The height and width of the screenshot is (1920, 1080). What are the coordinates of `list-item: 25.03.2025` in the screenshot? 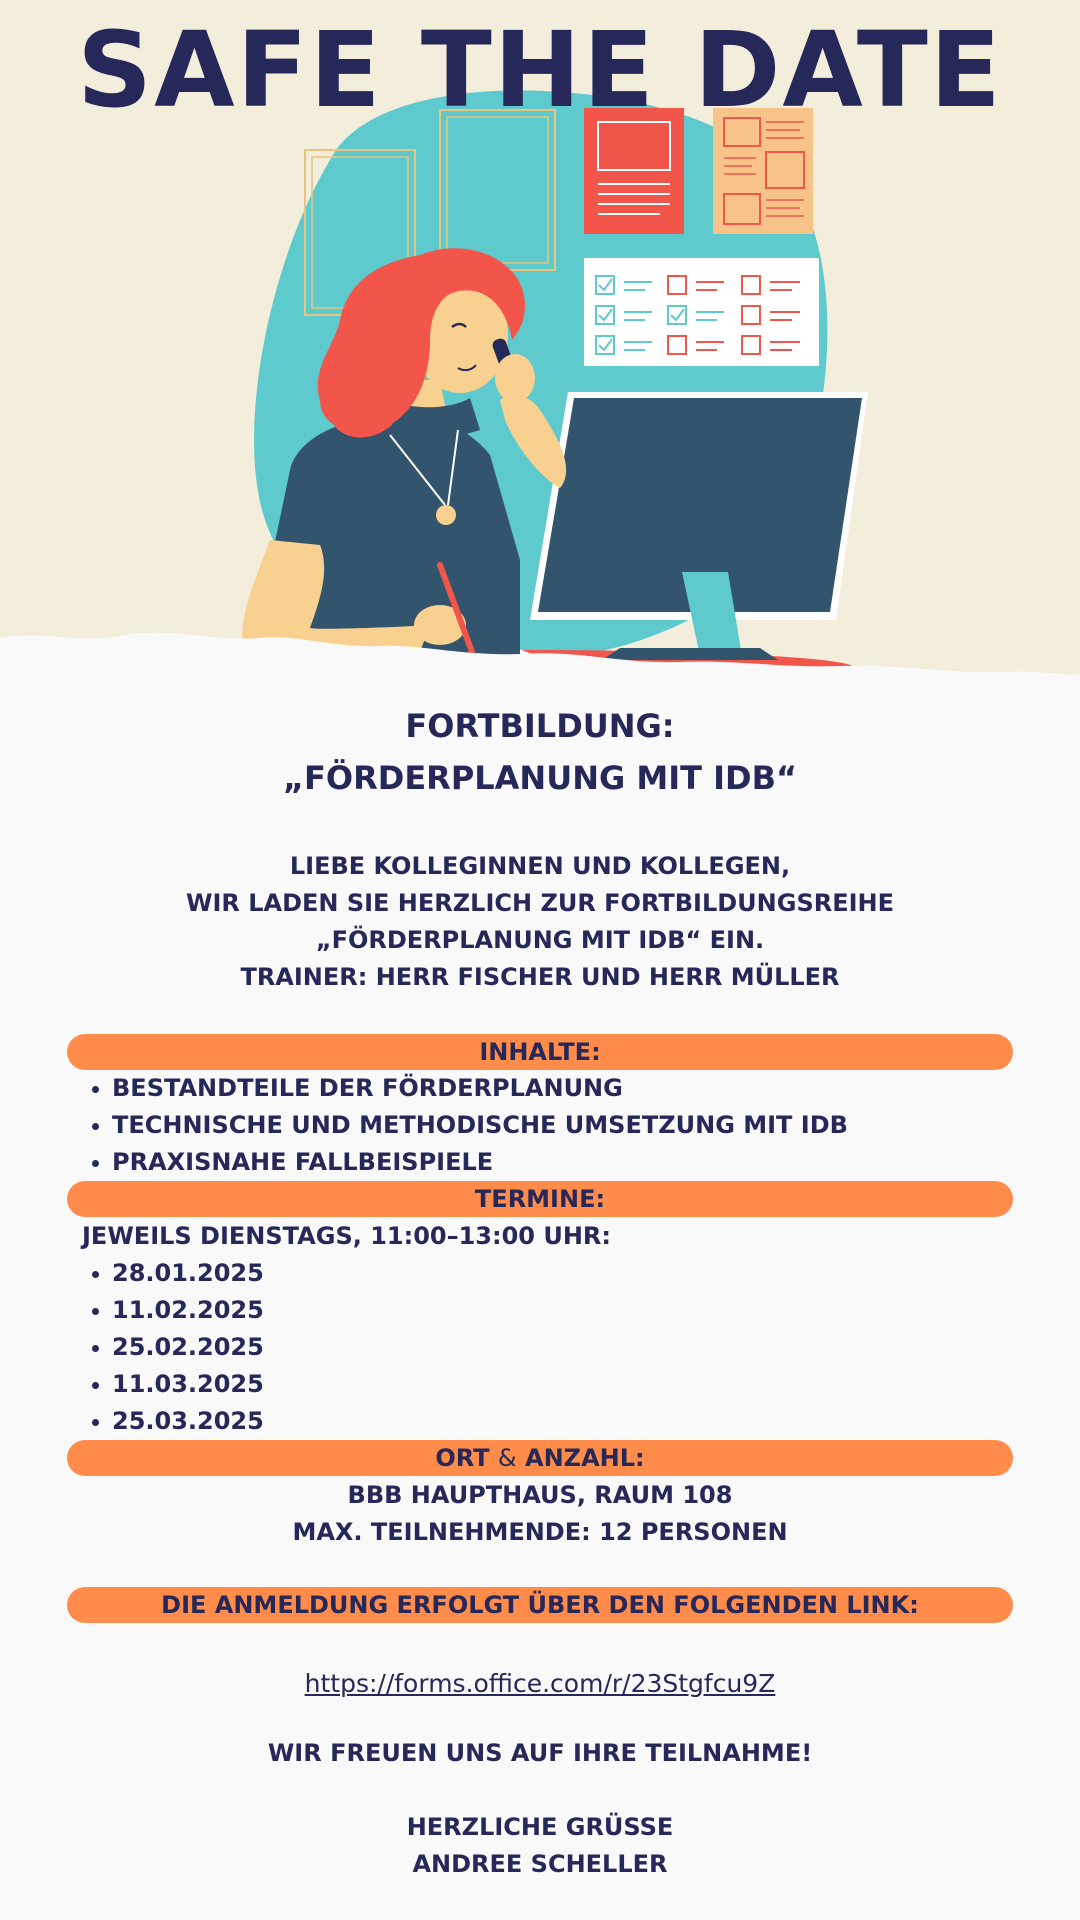 It's located at (178, 1421).